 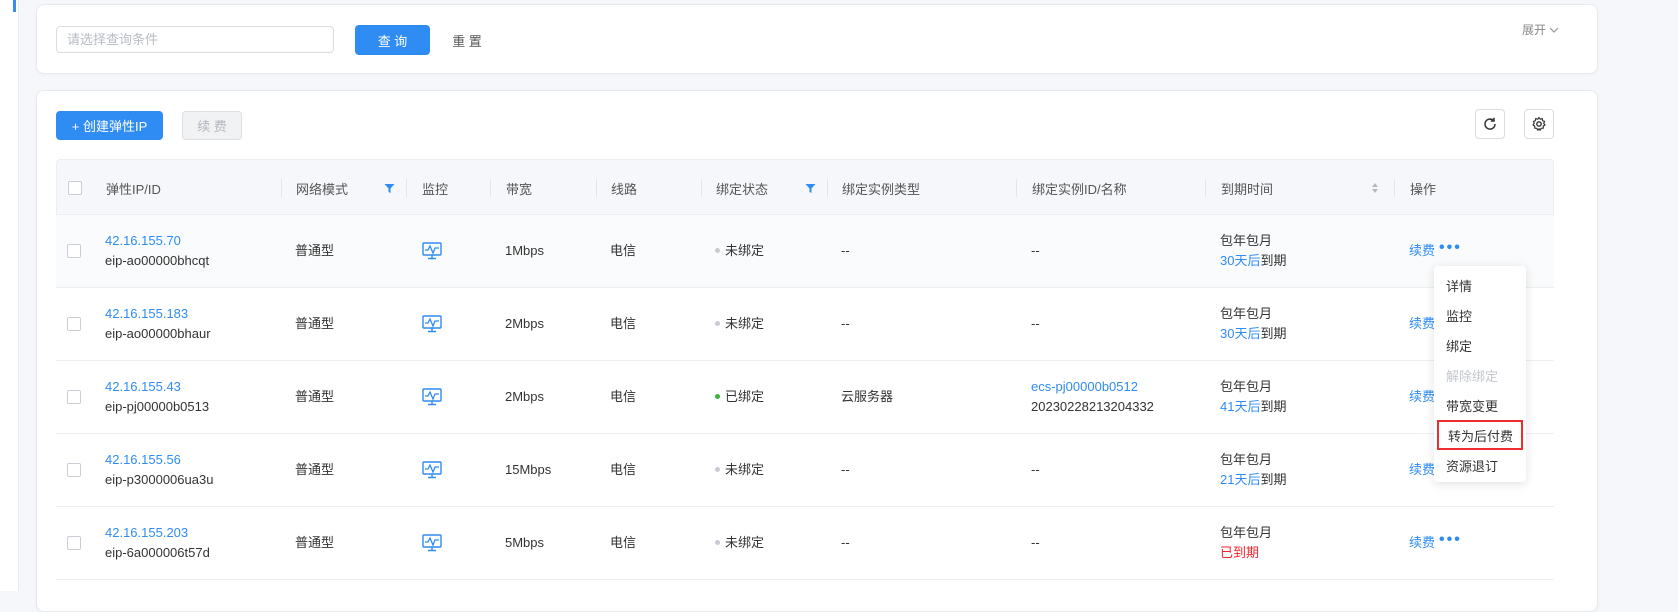 What do you see at coordinates (1253, 470) in the screenshot?
I see `expiry-cell: 包年包月 21天后到期` at bounding box center [1253, 470].